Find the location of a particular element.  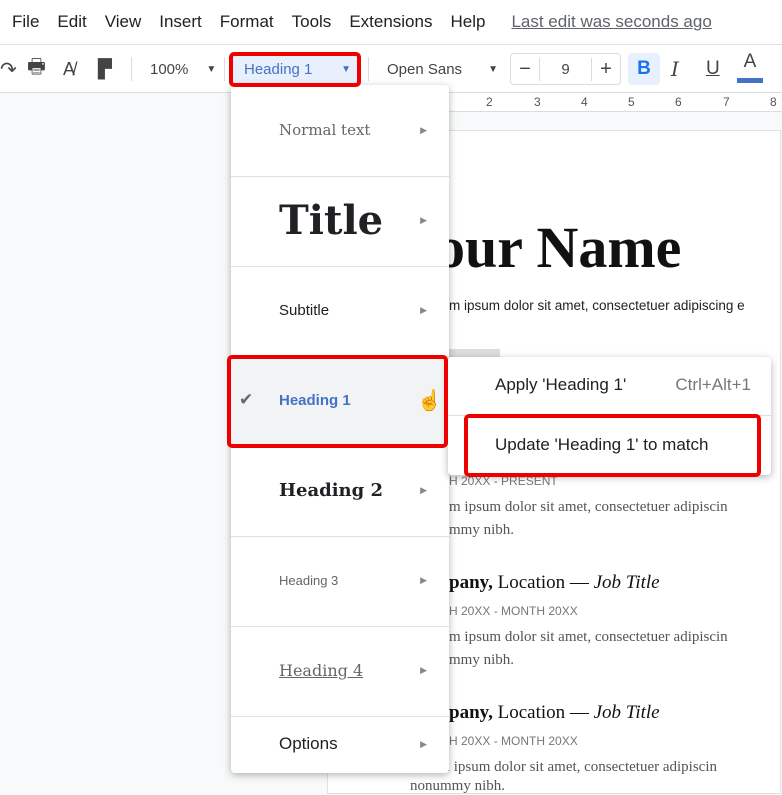

ruler-mark: 8 is located at coordinates (773, 102).